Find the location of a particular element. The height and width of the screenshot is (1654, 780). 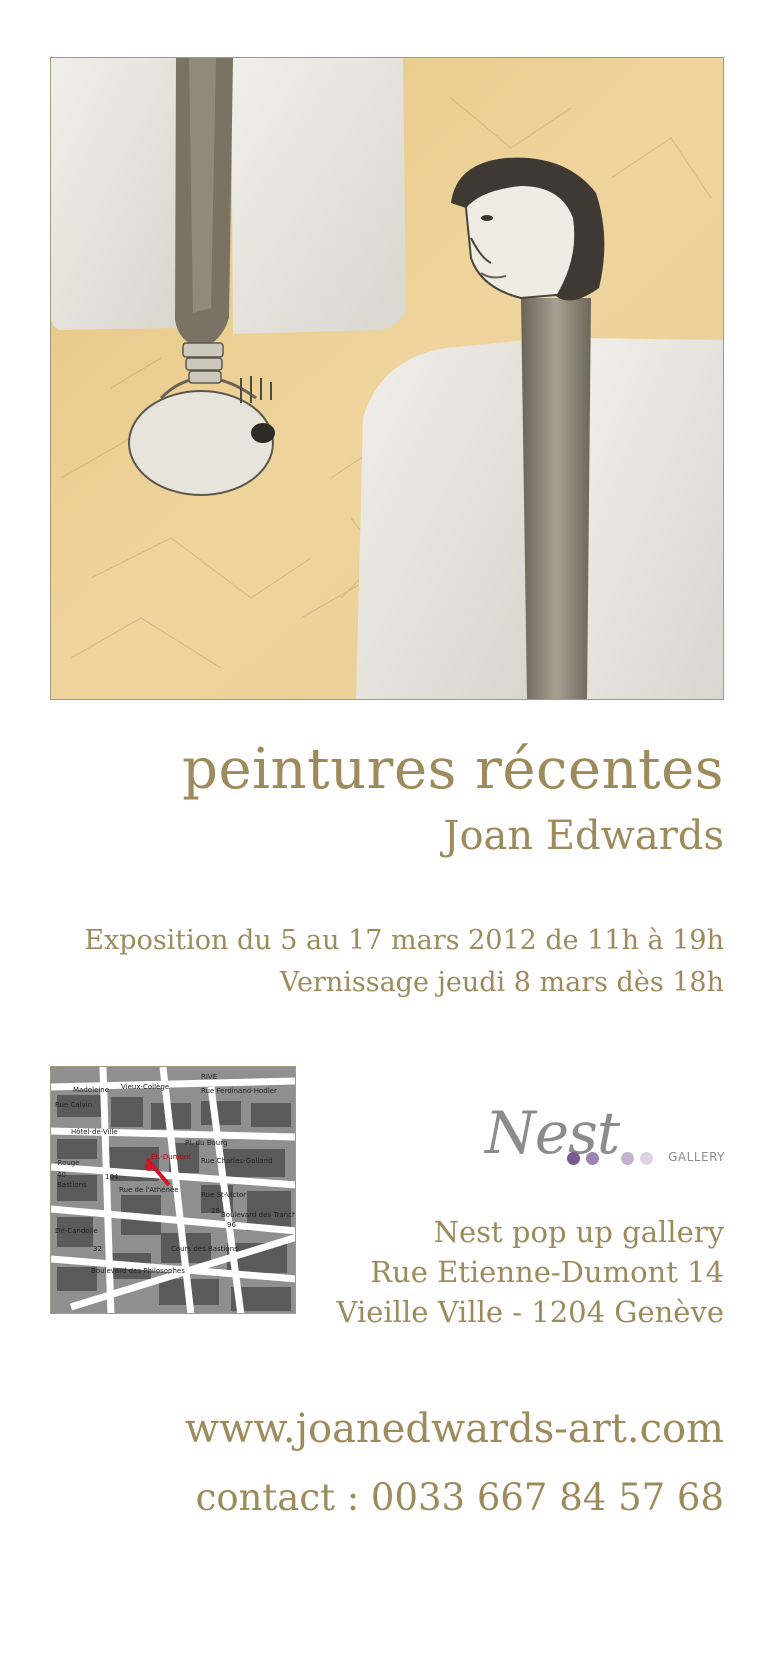

address-line-2: Rue Etienne-Dumont 14 is located at coordinates (547, 1272).